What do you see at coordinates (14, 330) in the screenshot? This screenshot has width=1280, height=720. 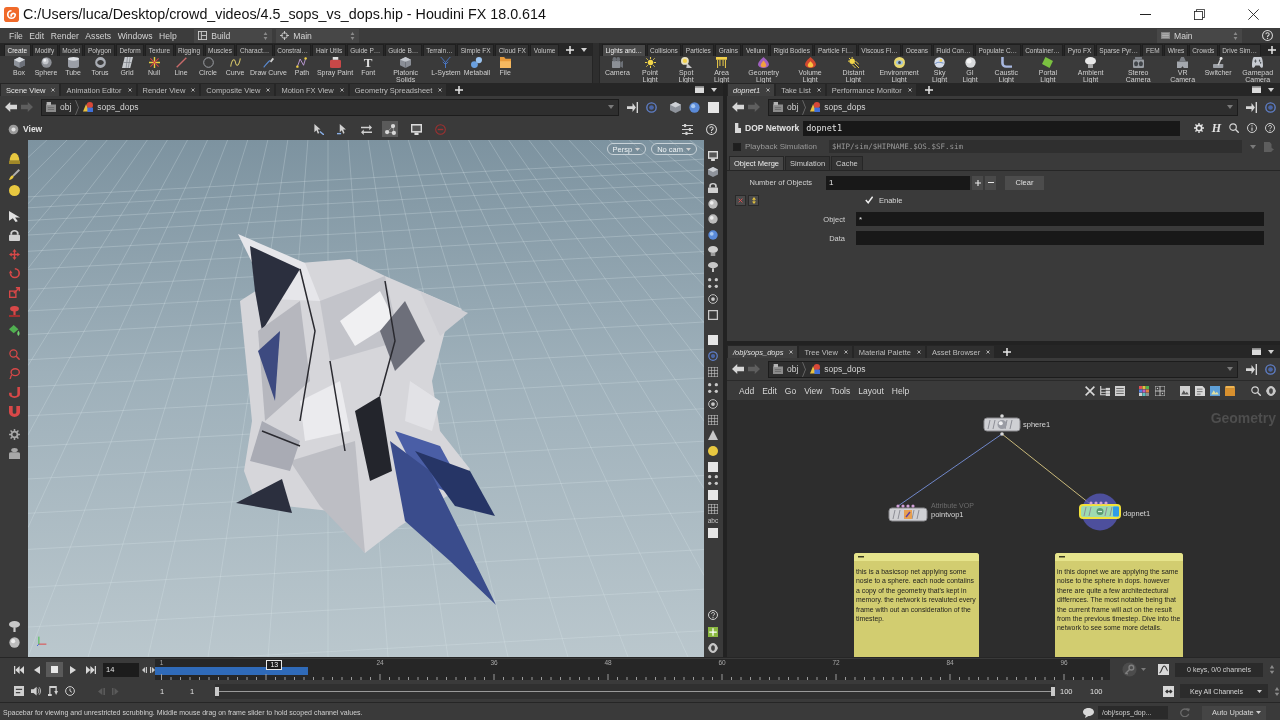 I see `paint-bucket-icon` at bounding box center [14, 330].